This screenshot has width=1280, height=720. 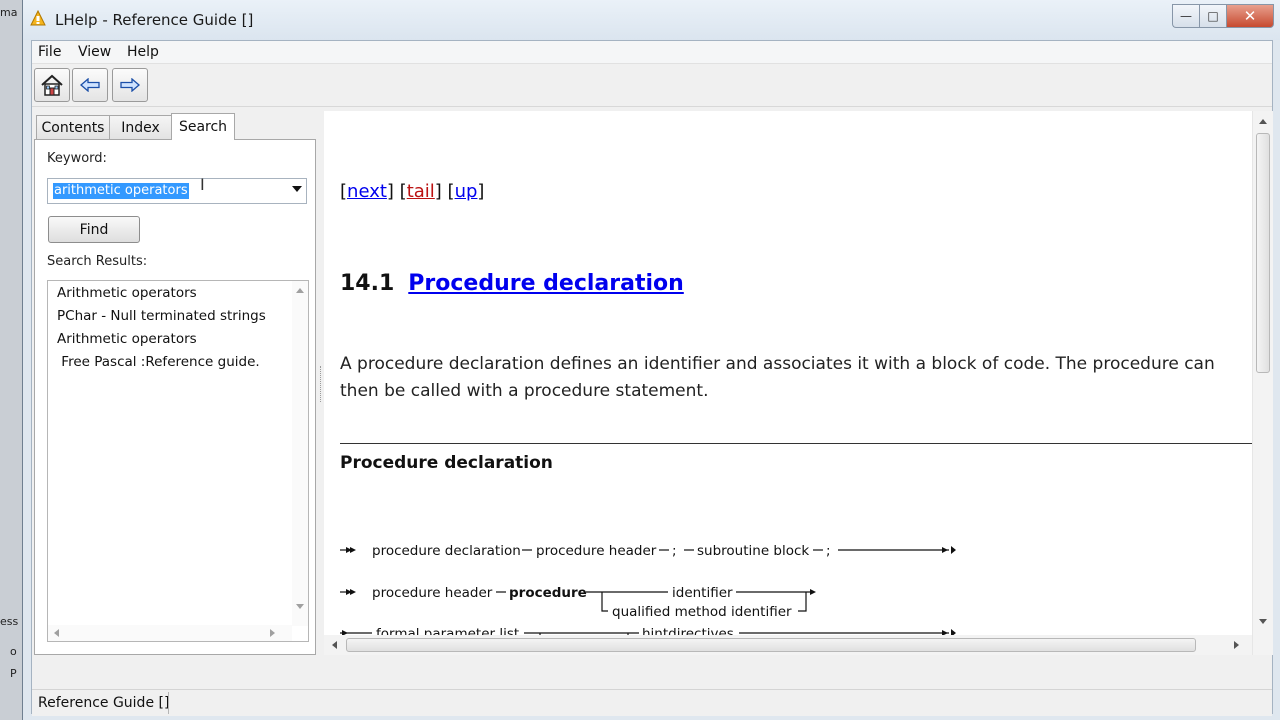 I want to click on search-results-label: Search Results:, so click(x=97, y=261).